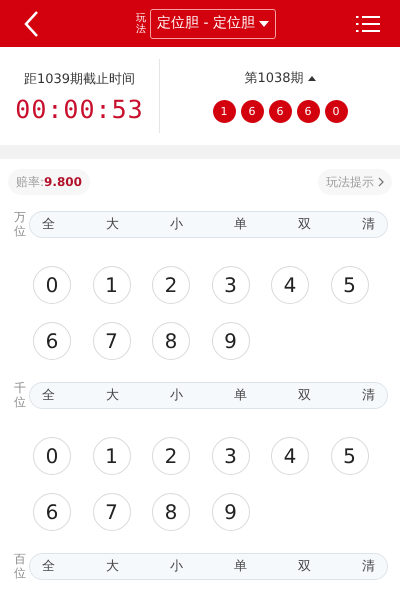 This screenshot has height=600, width=400. What do you see at coordinates (381, 182) in the screenshot?
I see `chevron-right-icon` at bounding box center [381, 182].